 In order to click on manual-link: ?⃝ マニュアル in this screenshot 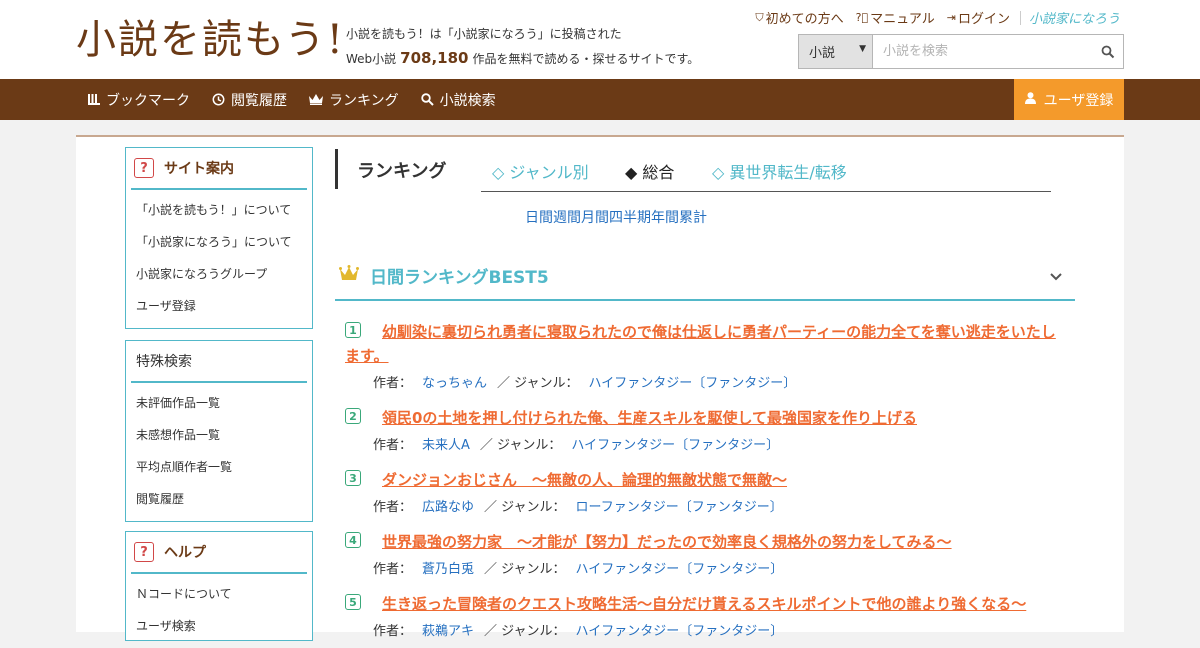, I will do `click(895, 17)`.